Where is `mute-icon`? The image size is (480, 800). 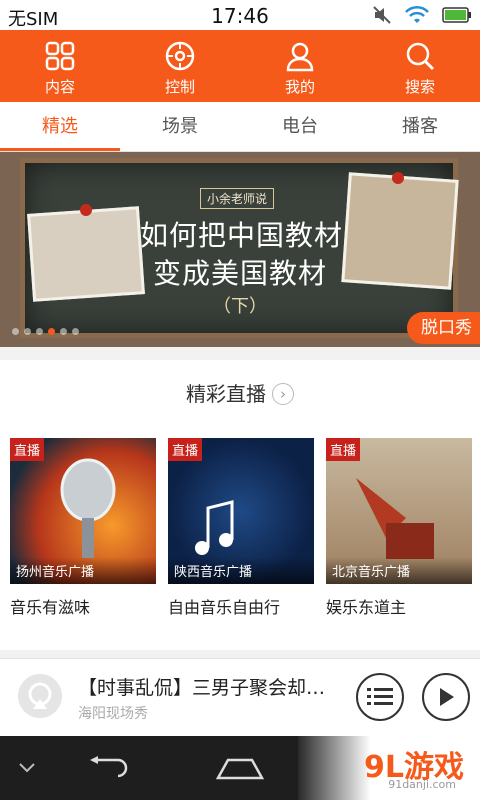 mute-icon is located at coordinates (382, 15).